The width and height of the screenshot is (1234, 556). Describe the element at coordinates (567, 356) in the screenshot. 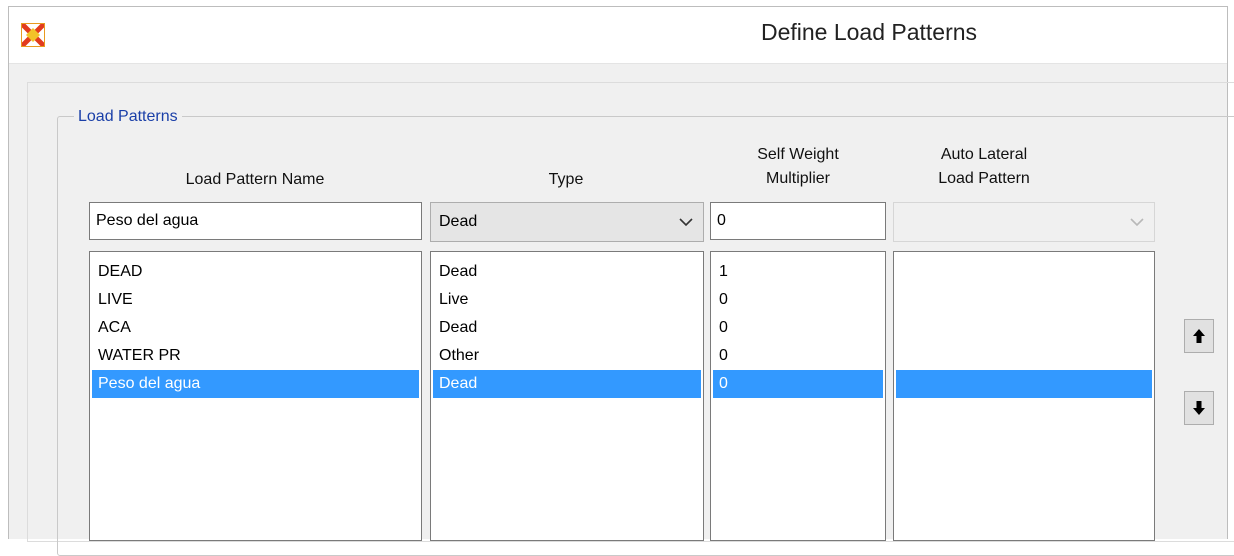

I see `list-item: Other` at that location.